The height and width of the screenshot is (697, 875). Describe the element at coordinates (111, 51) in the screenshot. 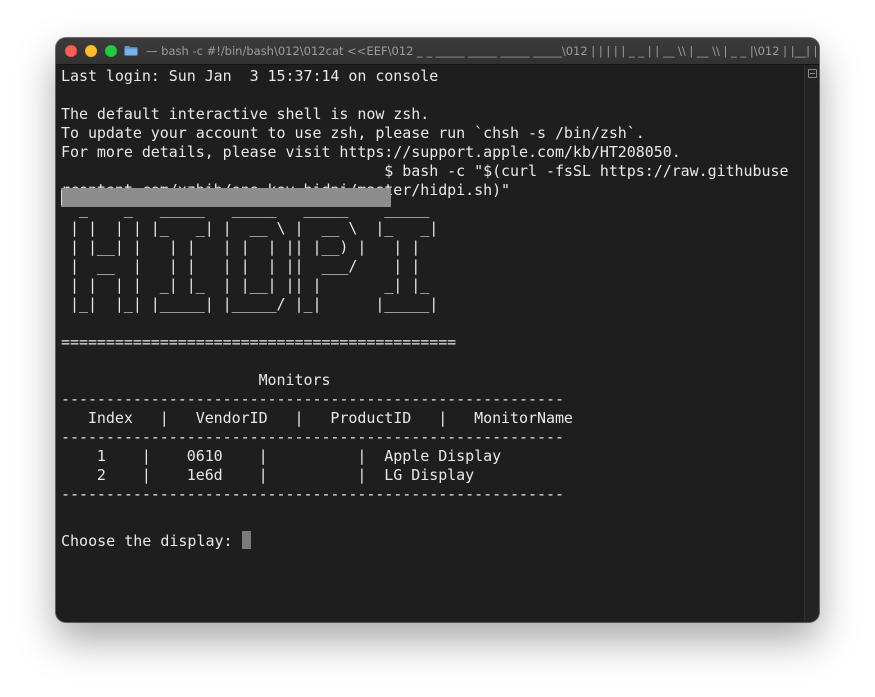

I see `zoom-button` at that location.